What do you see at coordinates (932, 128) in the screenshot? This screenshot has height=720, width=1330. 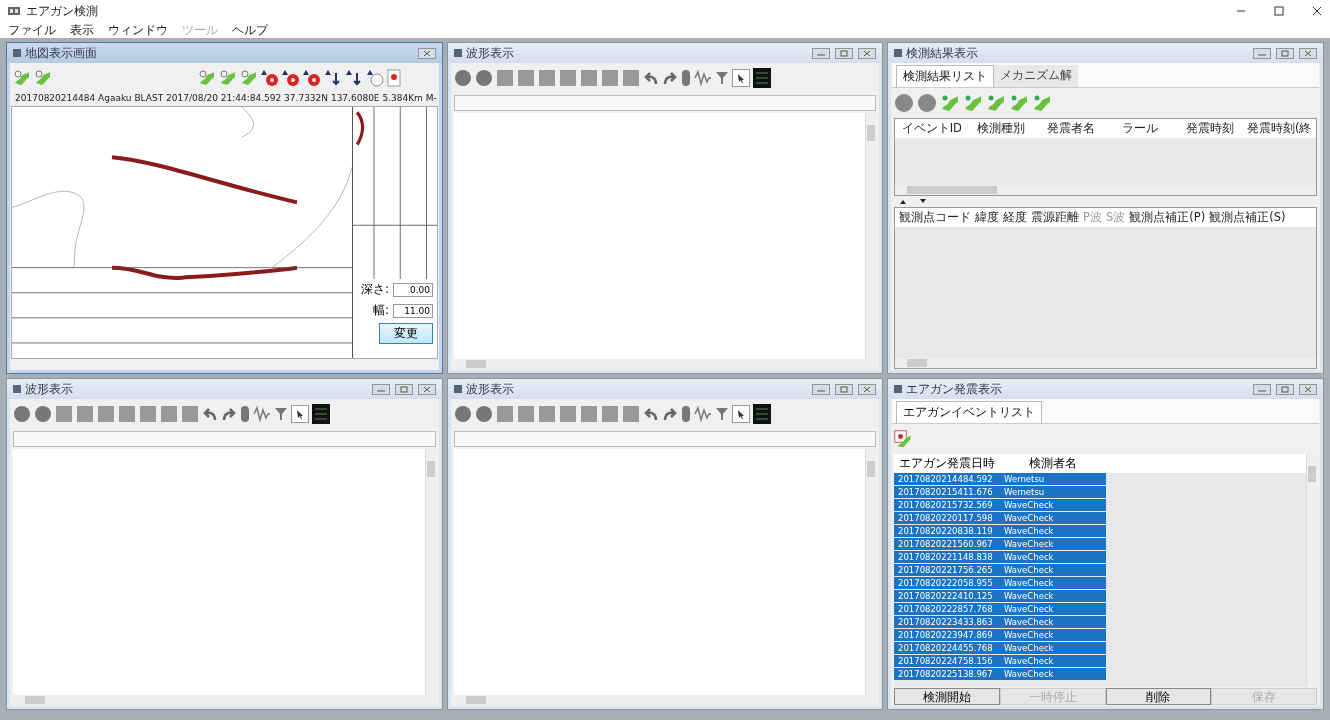 I see `column-header: イベントID` at bounding box center [932, 128].